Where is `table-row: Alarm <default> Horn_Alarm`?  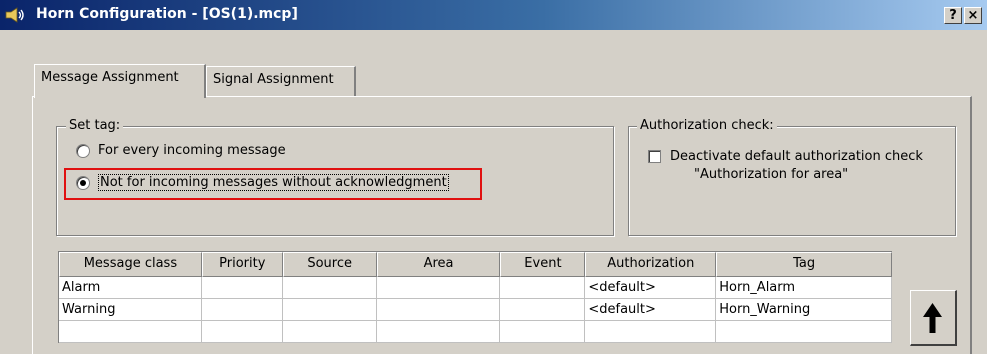
table-row: Alarm <default> Horn_Alarm is located at coordinates (475, 288).